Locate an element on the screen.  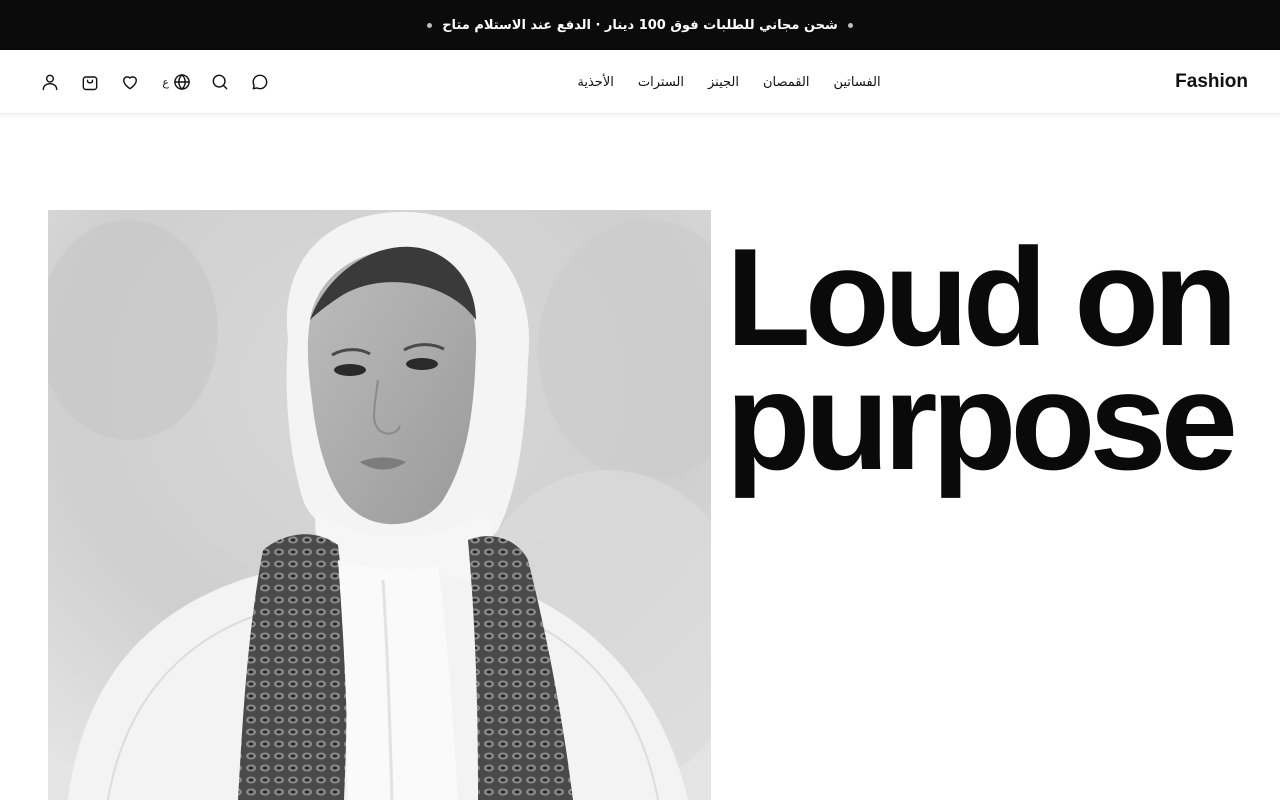
chat-icon is located at coordinates (260, 82).